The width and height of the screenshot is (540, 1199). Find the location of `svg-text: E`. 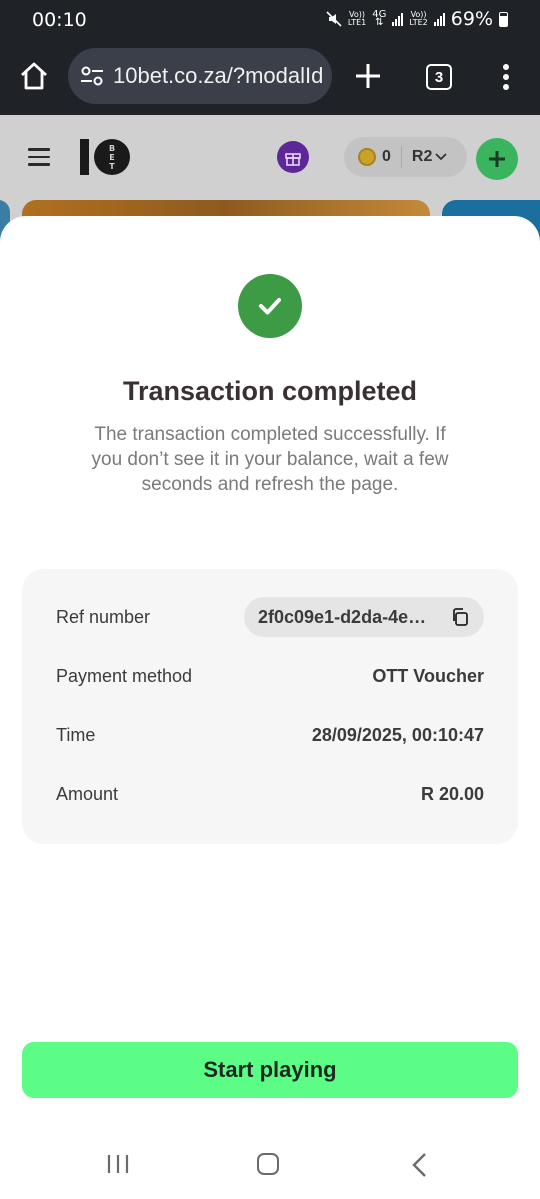

svg-text: E is located at coordinates (111, 157).